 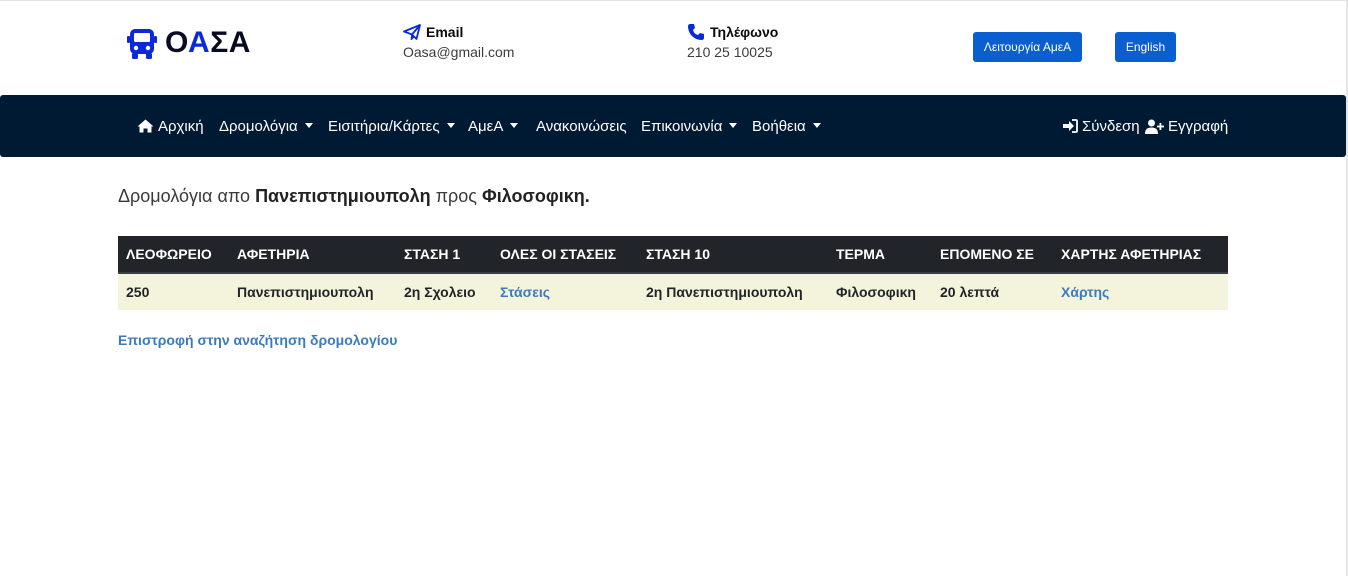 What do you see at coordinates (145, 126) in the screenshot?
I see `home-icon` at bounding box center [145, 126].